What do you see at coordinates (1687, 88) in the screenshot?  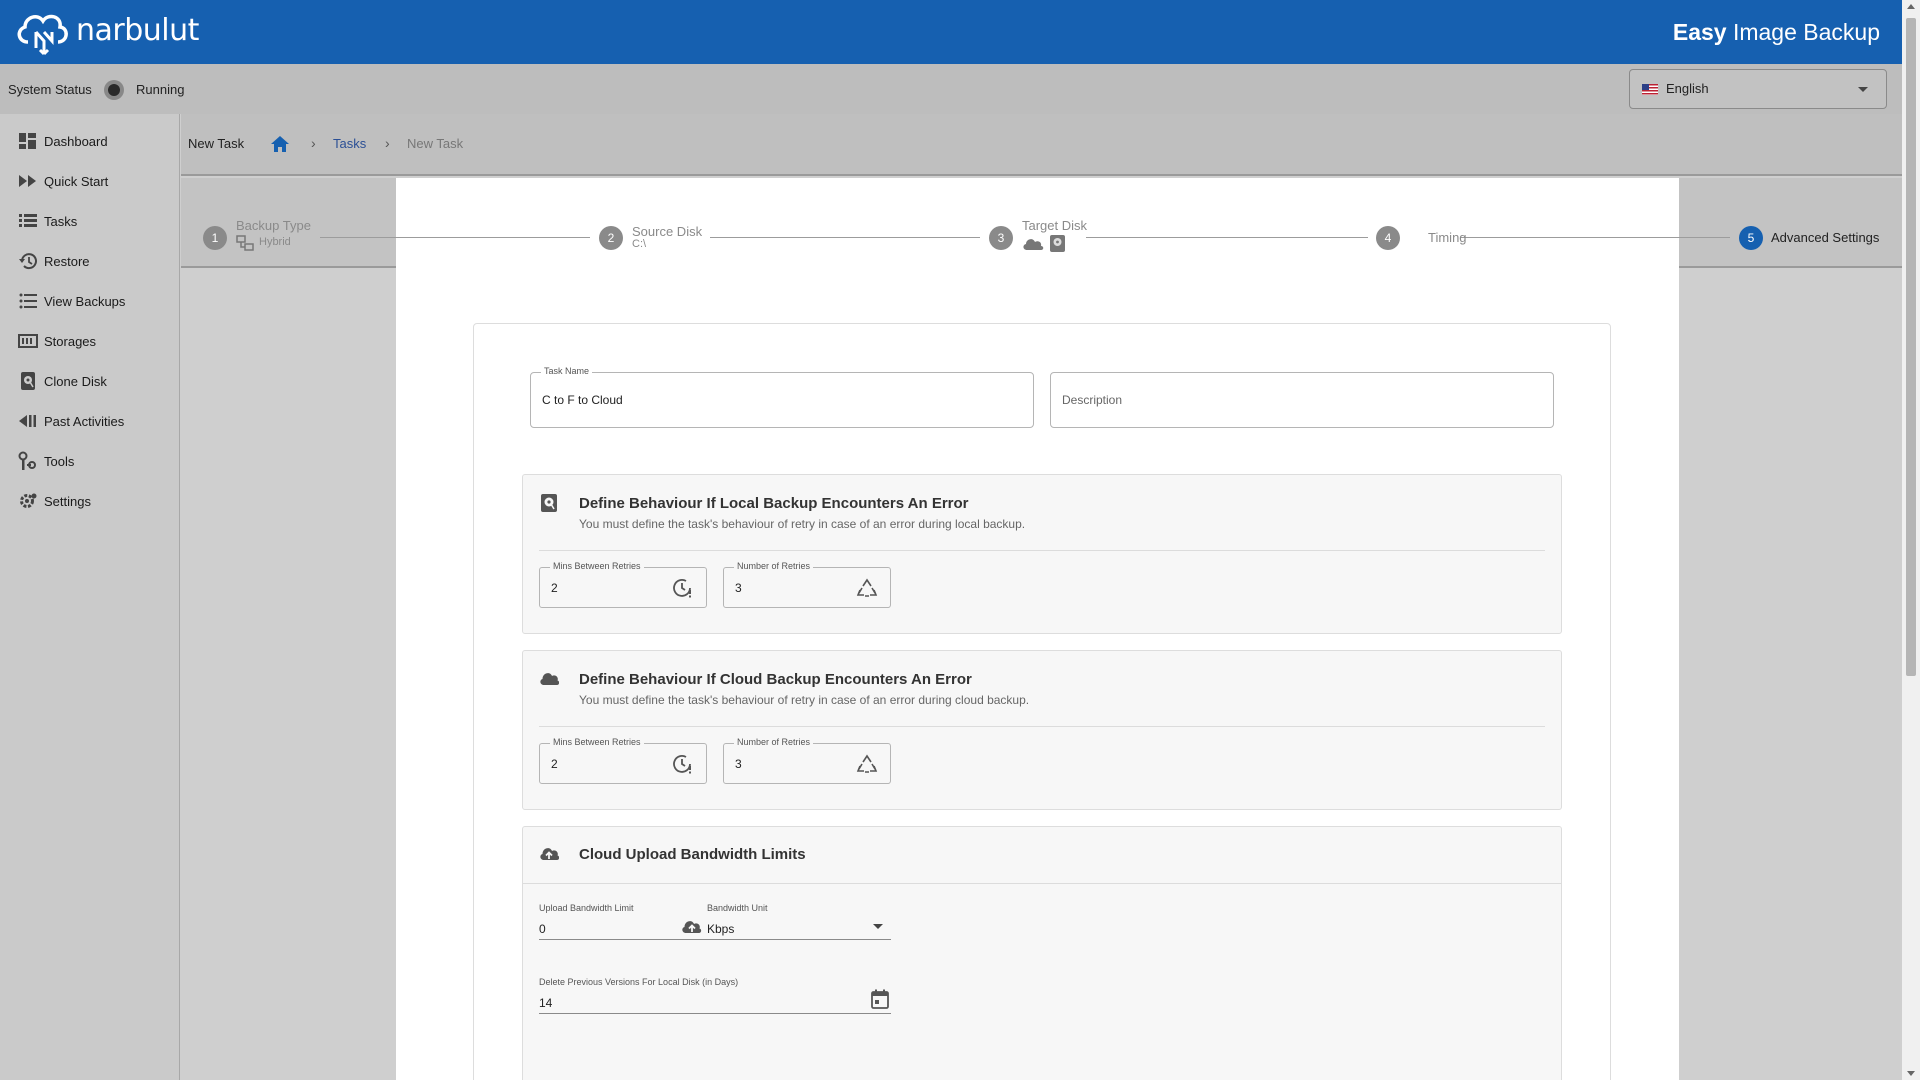 I see `language-selected: English` at bounding box center [1687, 88].